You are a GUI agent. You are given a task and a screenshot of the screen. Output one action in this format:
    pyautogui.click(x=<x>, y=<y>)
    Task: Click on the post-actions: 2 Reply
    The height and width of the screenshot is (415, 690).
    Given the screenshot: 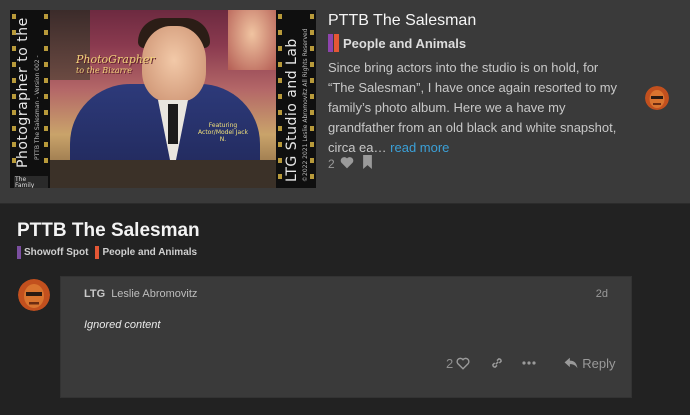 What is the action you would take?
    pyautogui.click(x=530, y=363)
    